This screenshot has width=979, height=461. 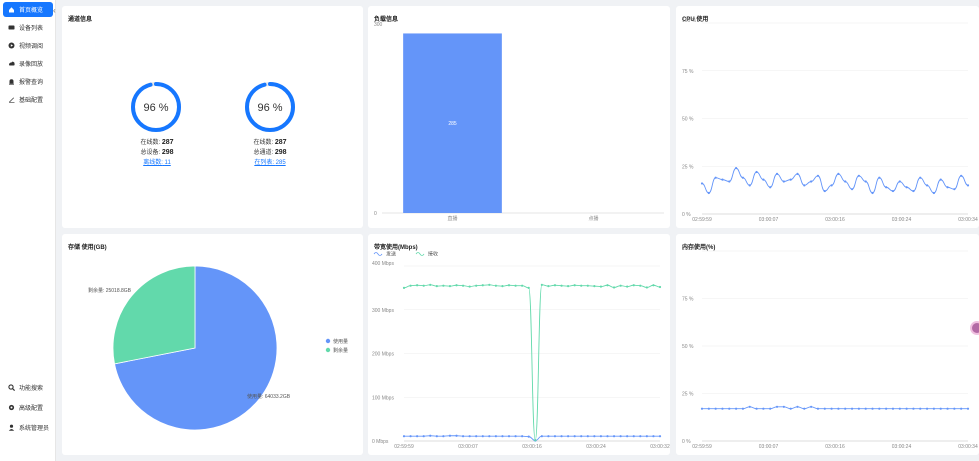 I want to click on sidebar-item-config: 基础配置, so click(x=28, y=99).